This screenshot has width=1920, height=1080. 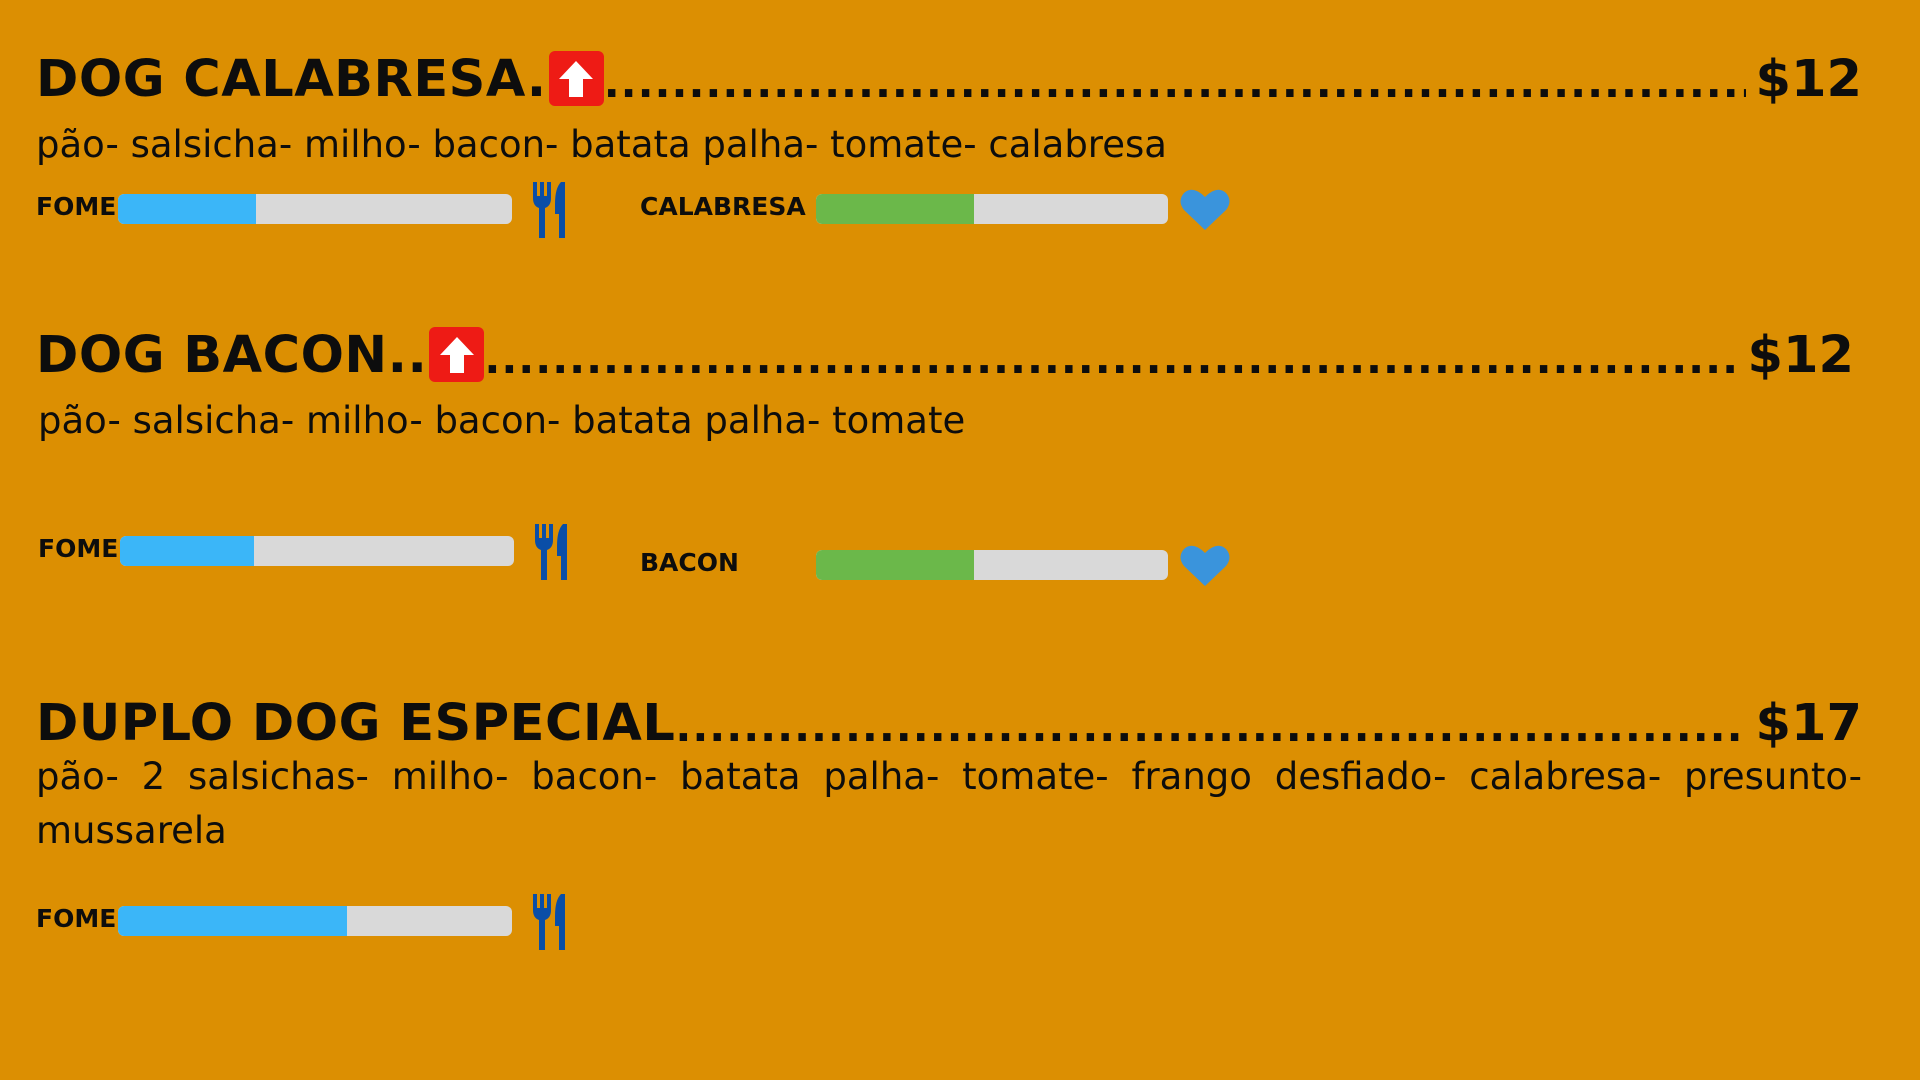 I want to click on meter-label: CALABRESA, so click(x=723, y=206).